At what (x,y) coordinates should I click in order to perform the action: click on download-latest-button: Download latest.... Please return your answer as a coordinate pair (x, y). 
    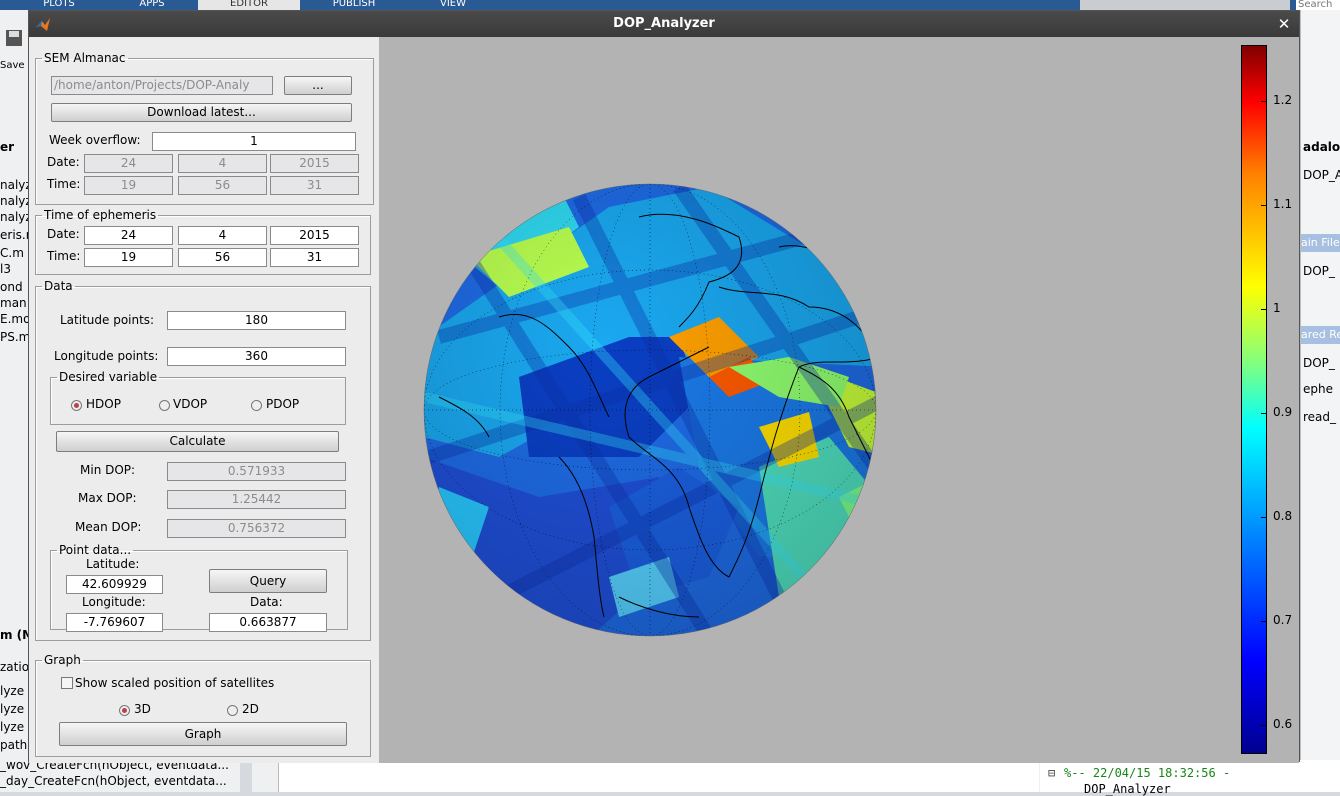
    Looking at the image, I should click on (201, 112).